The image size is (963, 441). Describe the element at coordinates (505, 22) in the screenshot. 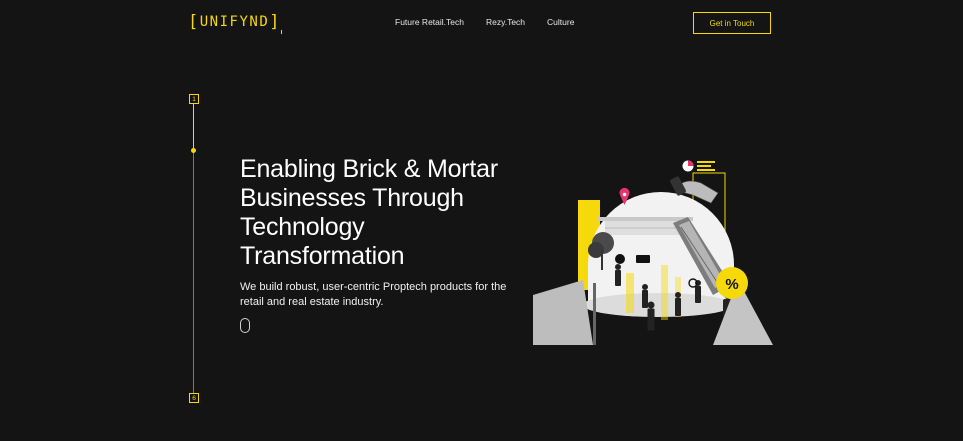

I see `nav-item-rezy-tech: Rezy.Tech` at that location.